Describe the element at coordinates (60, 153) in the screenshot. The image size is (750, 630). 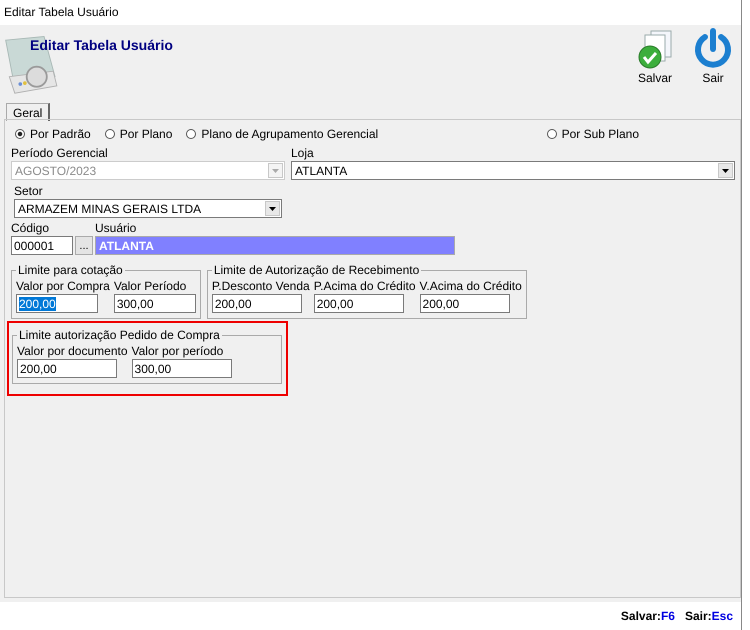
I see `field-label: Período Gerencial` at that location.